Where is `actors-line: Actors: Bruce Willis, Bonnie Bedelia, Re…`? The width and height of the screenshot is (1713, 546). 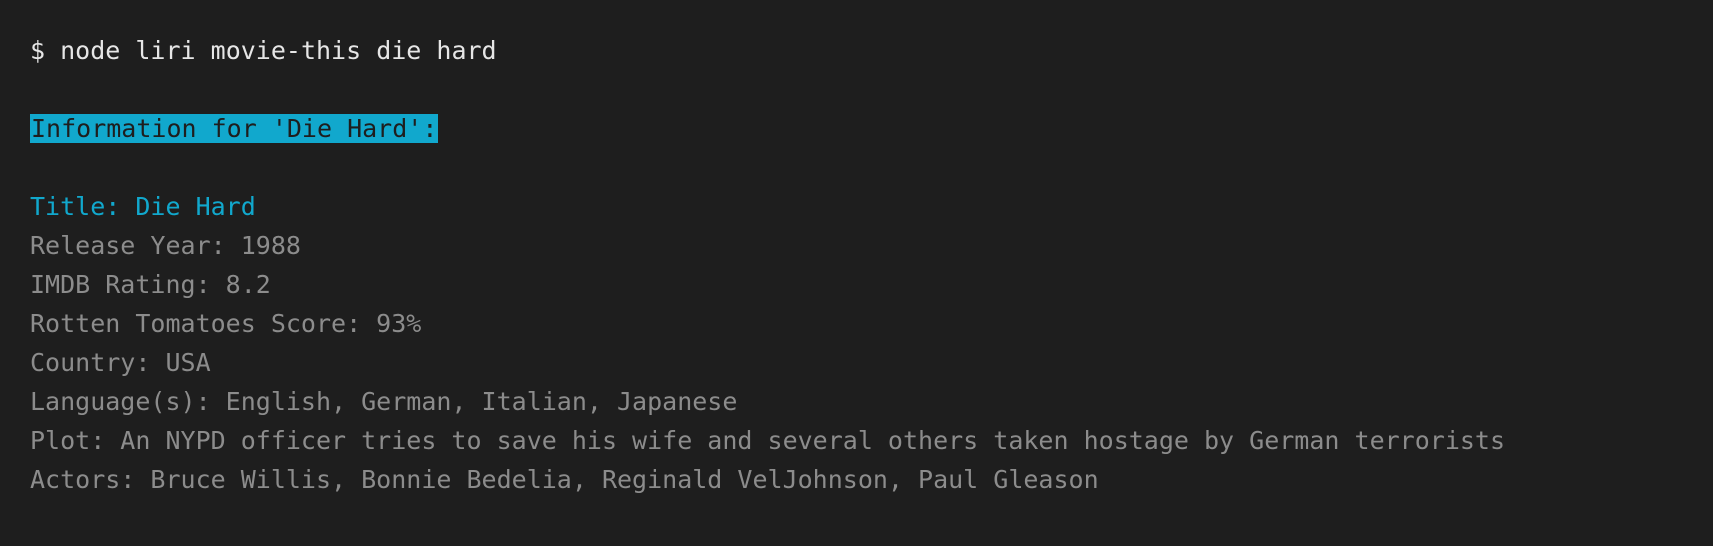
actors-line: Actors: Bruce Willis, Bonnie Bedelia, Re… is located at coordinates (564, 479).